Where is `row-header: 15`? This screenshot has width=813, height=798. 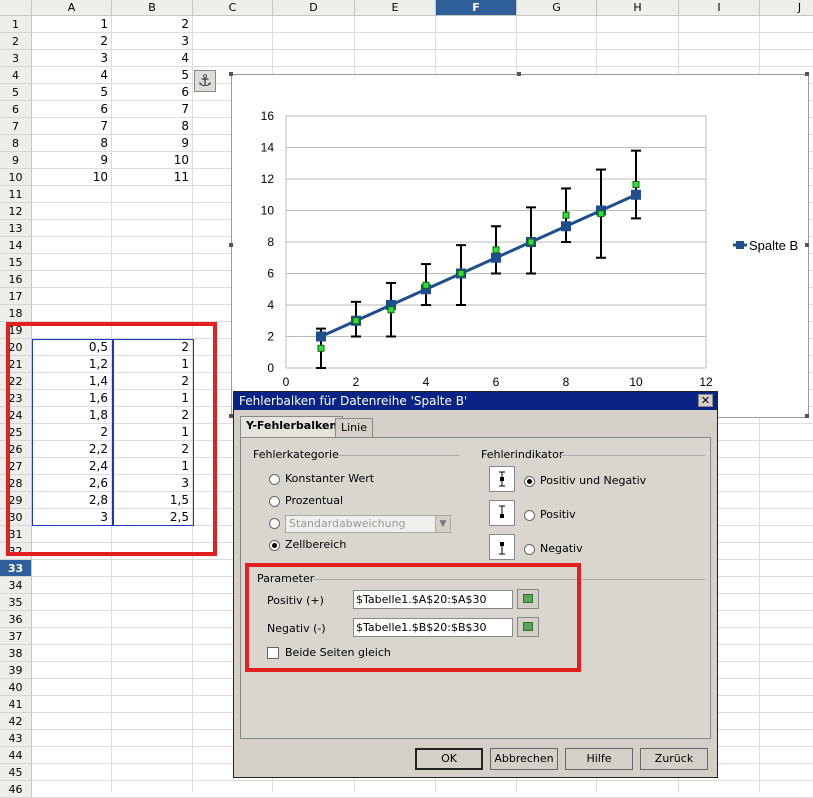 row-header: 15 is located at coordinates (16, 262).